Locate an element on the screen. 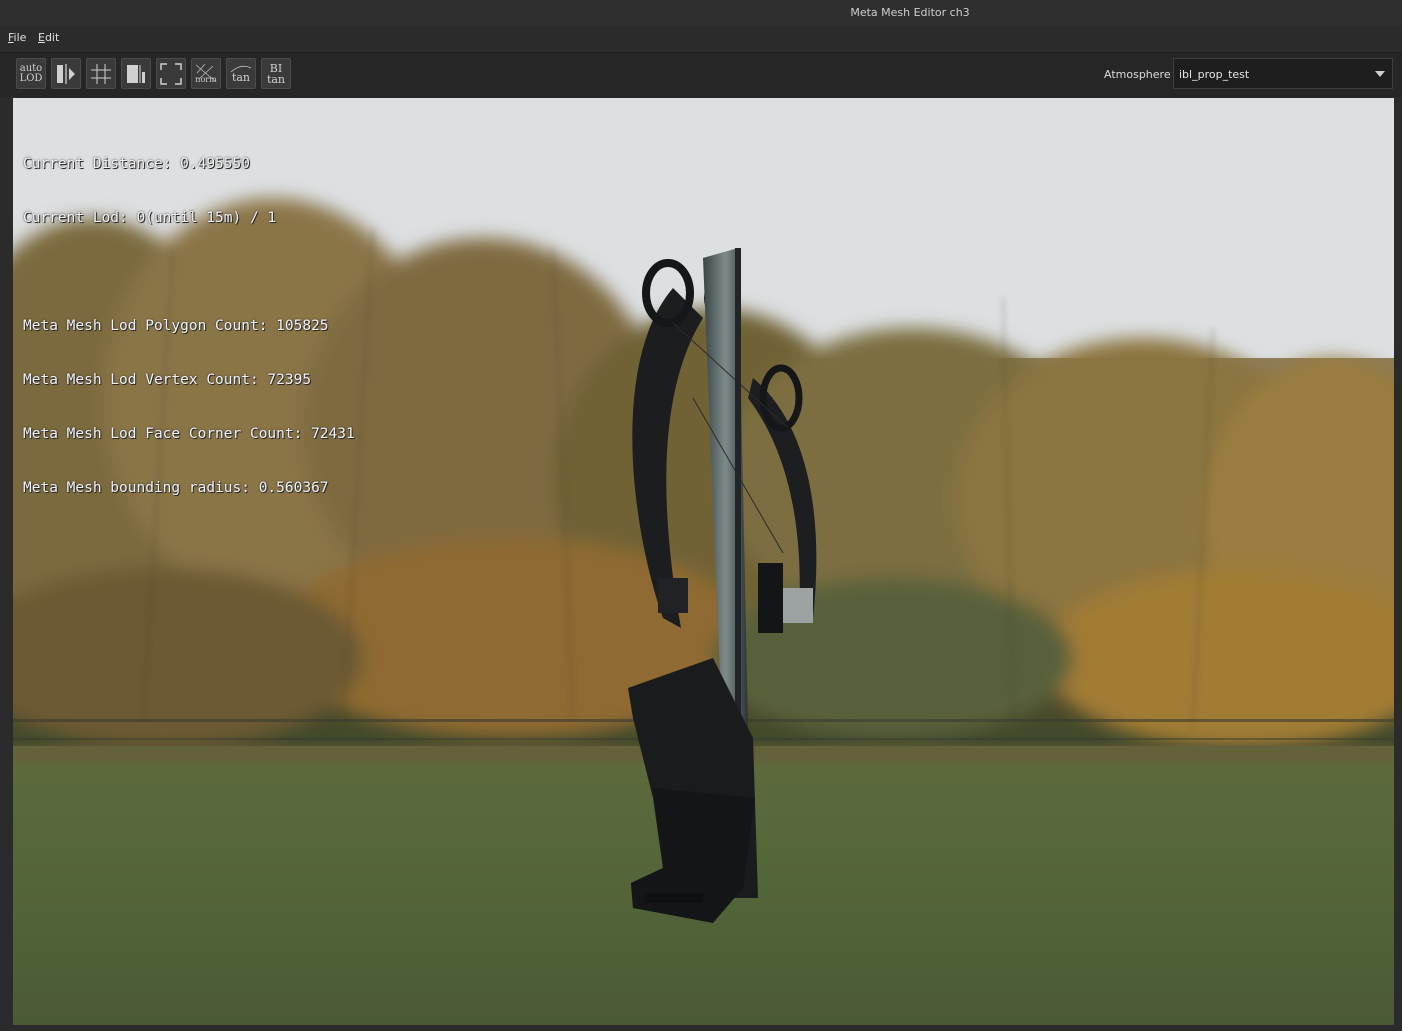 This screenshot has width=1402, height=1031. fullscreen-button is located at coordinates (171, 73).